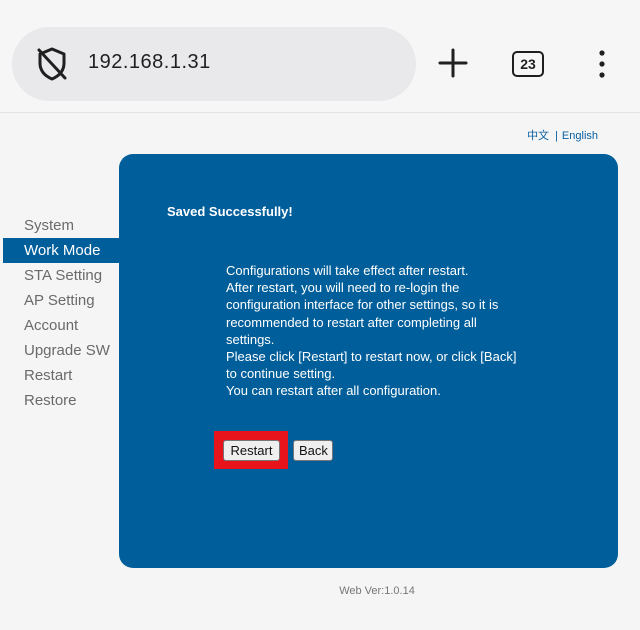 This screenshot has height=630, width=640. Describe the element at coordinates (251, 450) in the screenshot. I see `restart-button: Restart` at that location.